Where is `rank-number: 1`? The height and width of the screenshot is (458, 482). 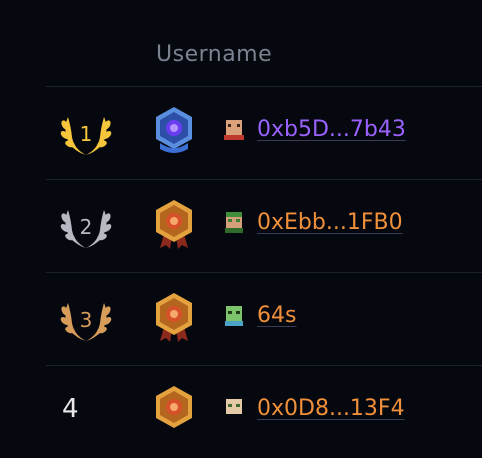
rank-number: 1 is located at coordinates (86, 134).